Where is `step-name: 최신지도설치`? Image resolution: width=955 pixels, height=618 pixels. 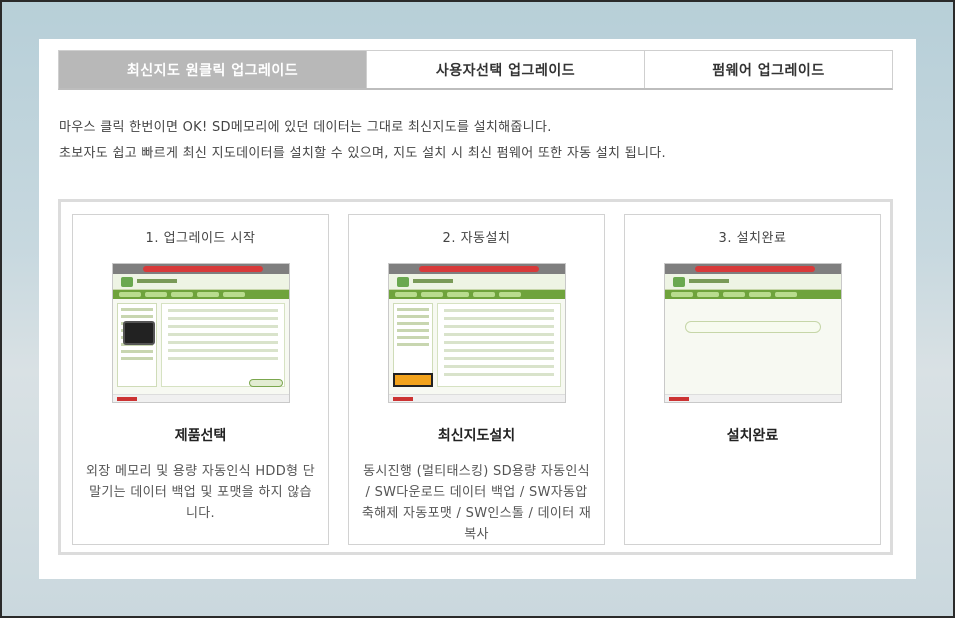
step-name: 최신지도설치 is located at coordinates (476, 436).